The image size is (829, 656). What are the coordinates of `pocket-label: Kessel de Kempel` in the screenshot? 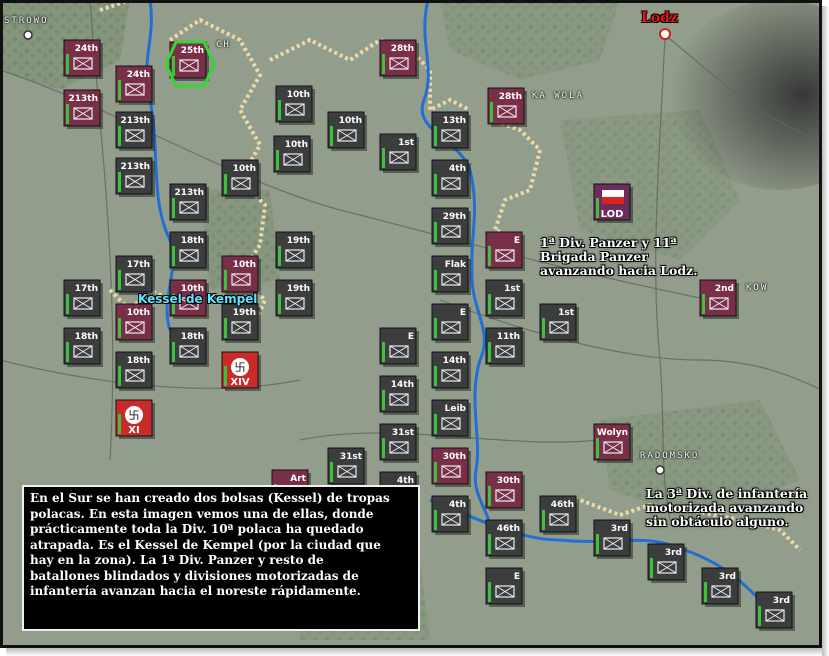 It's located at (198, 299).